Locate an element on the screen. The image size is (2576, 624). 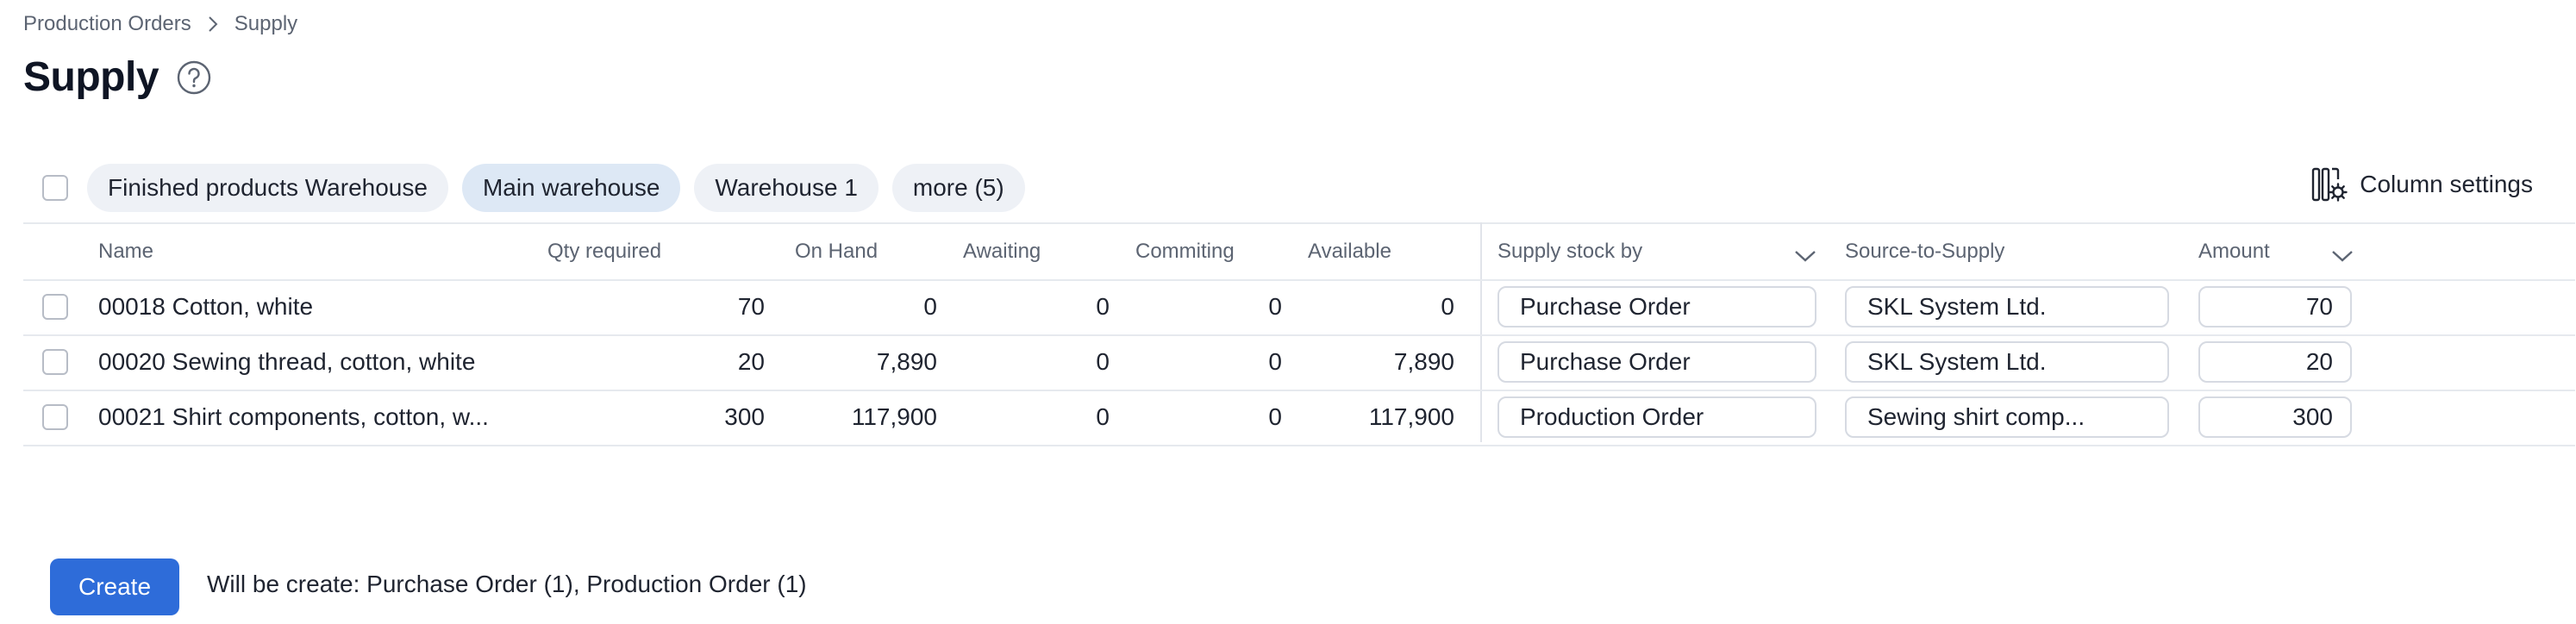
column-settings-label: Column settings is located at coordinates (2446, 184).